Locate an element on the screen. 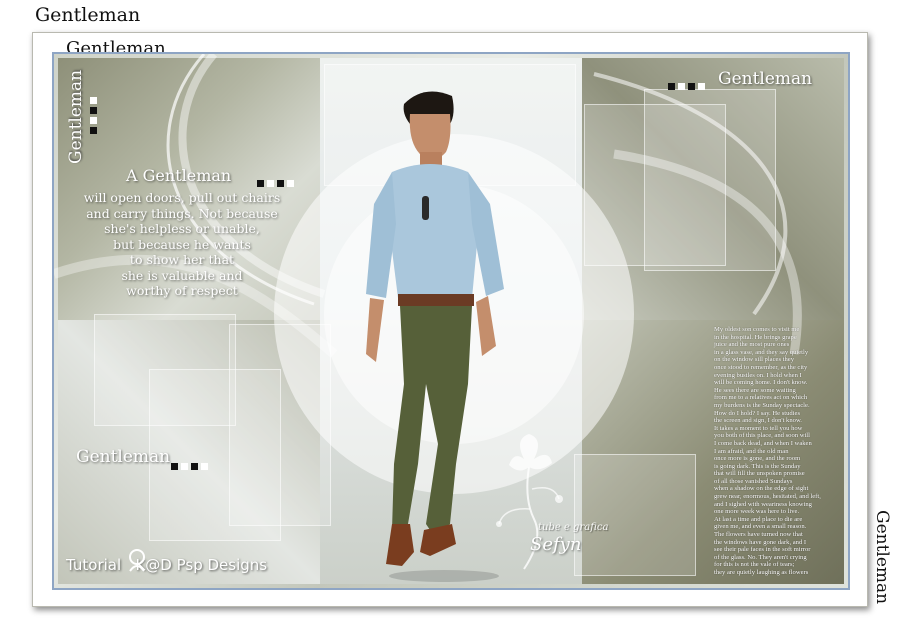 This screenshot has height=638, width=900. poem-line: My oldest son comes to visit me is located at coordinates (757, 329).